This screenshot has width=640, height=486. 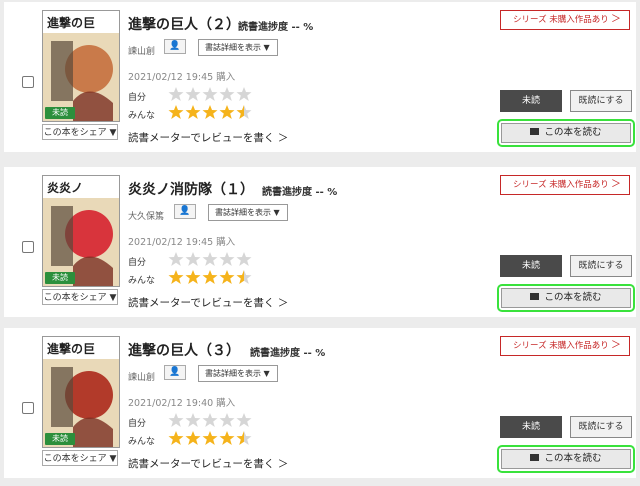 What do you see at coordinates (182, 403) in the screenshot?
I see `purchase-date: 2021/02/12 19:40 購入` at bounding box center [182, 403].